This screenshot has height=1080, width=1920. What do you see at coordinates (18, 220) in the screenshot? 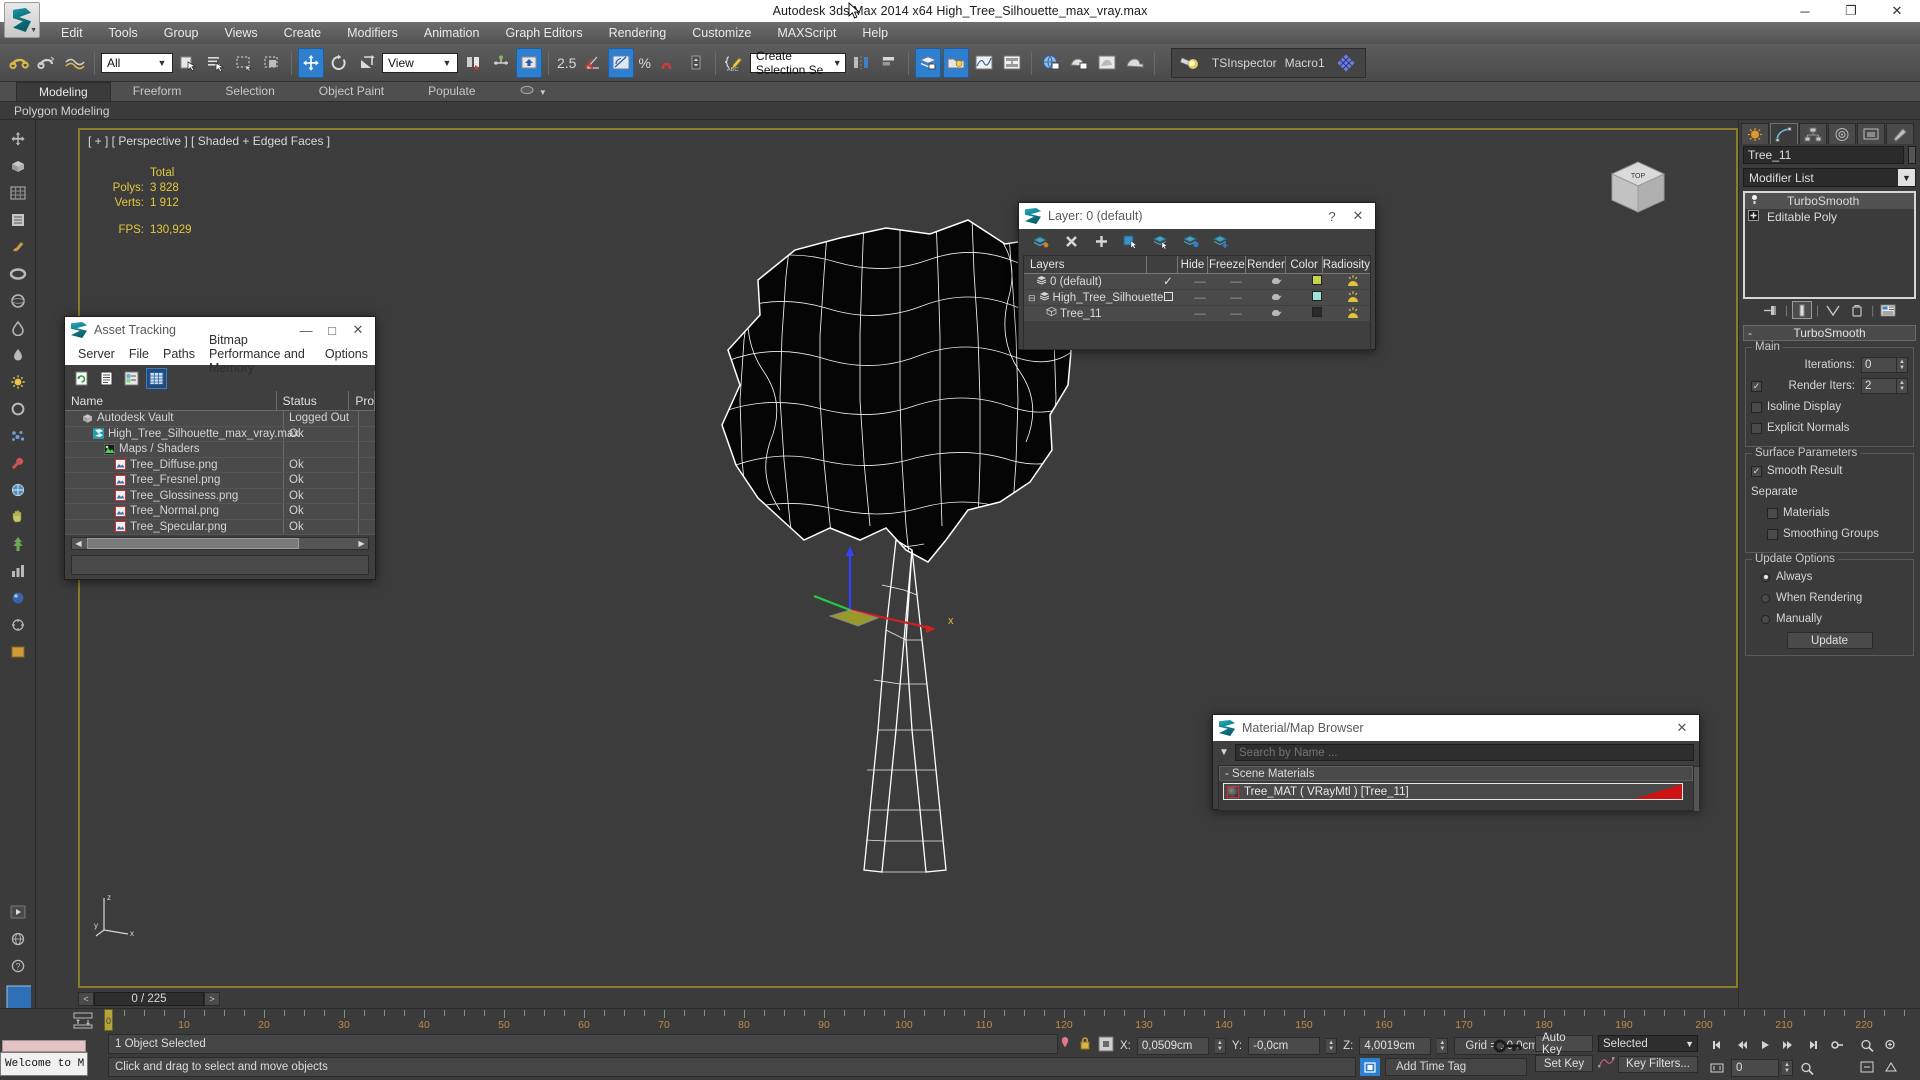
I see `list-icon` at bounding box center [18, 220].